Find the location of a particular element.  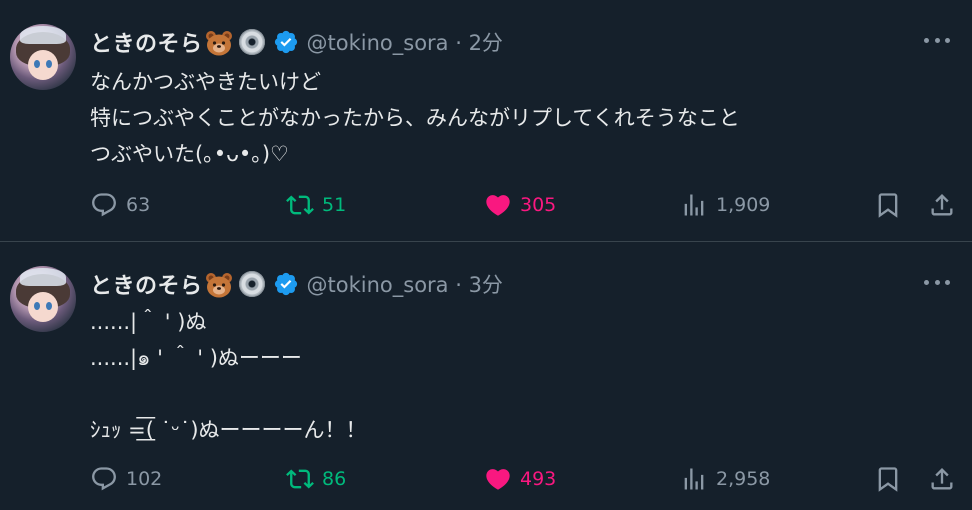

reply-count: 63 is located at coordinates (138, 205).